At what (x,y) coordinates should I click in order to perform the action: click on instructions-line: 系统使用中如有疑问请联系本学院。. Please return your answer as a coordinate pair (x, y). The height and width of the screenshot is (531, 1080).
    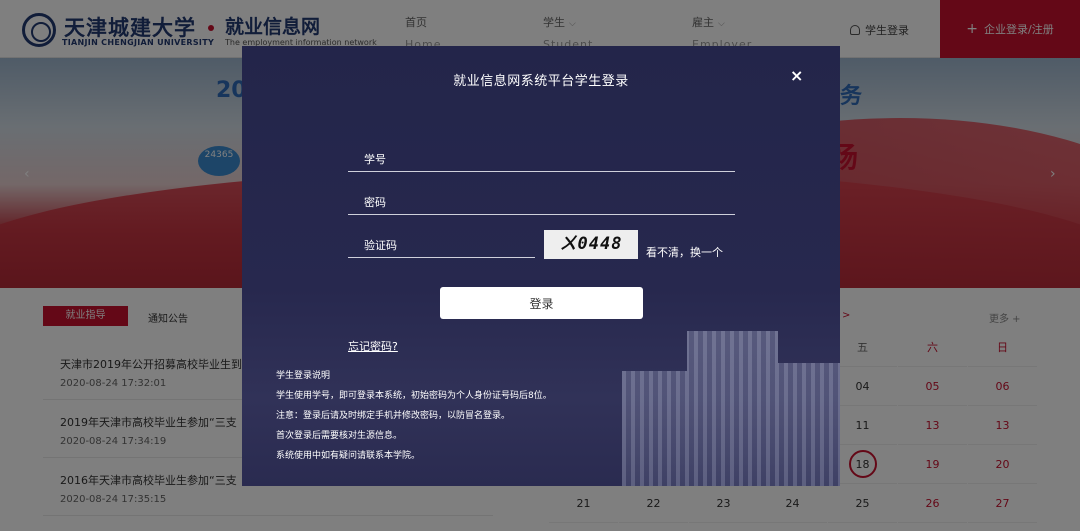
    Looking at the image, I should click on (348, 456).